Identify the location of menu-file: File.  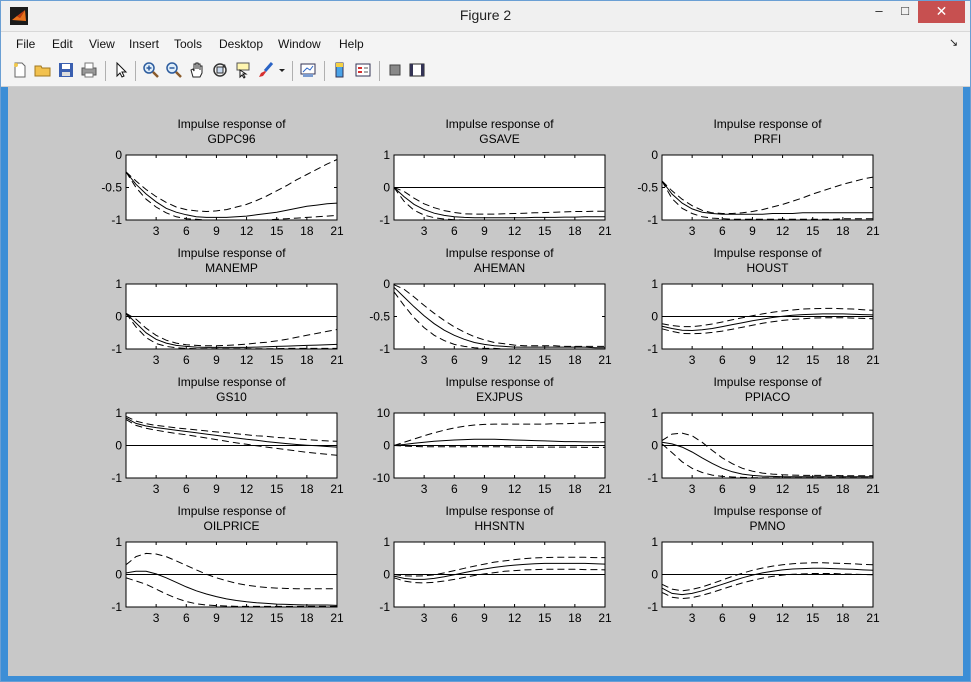
(25, 44).